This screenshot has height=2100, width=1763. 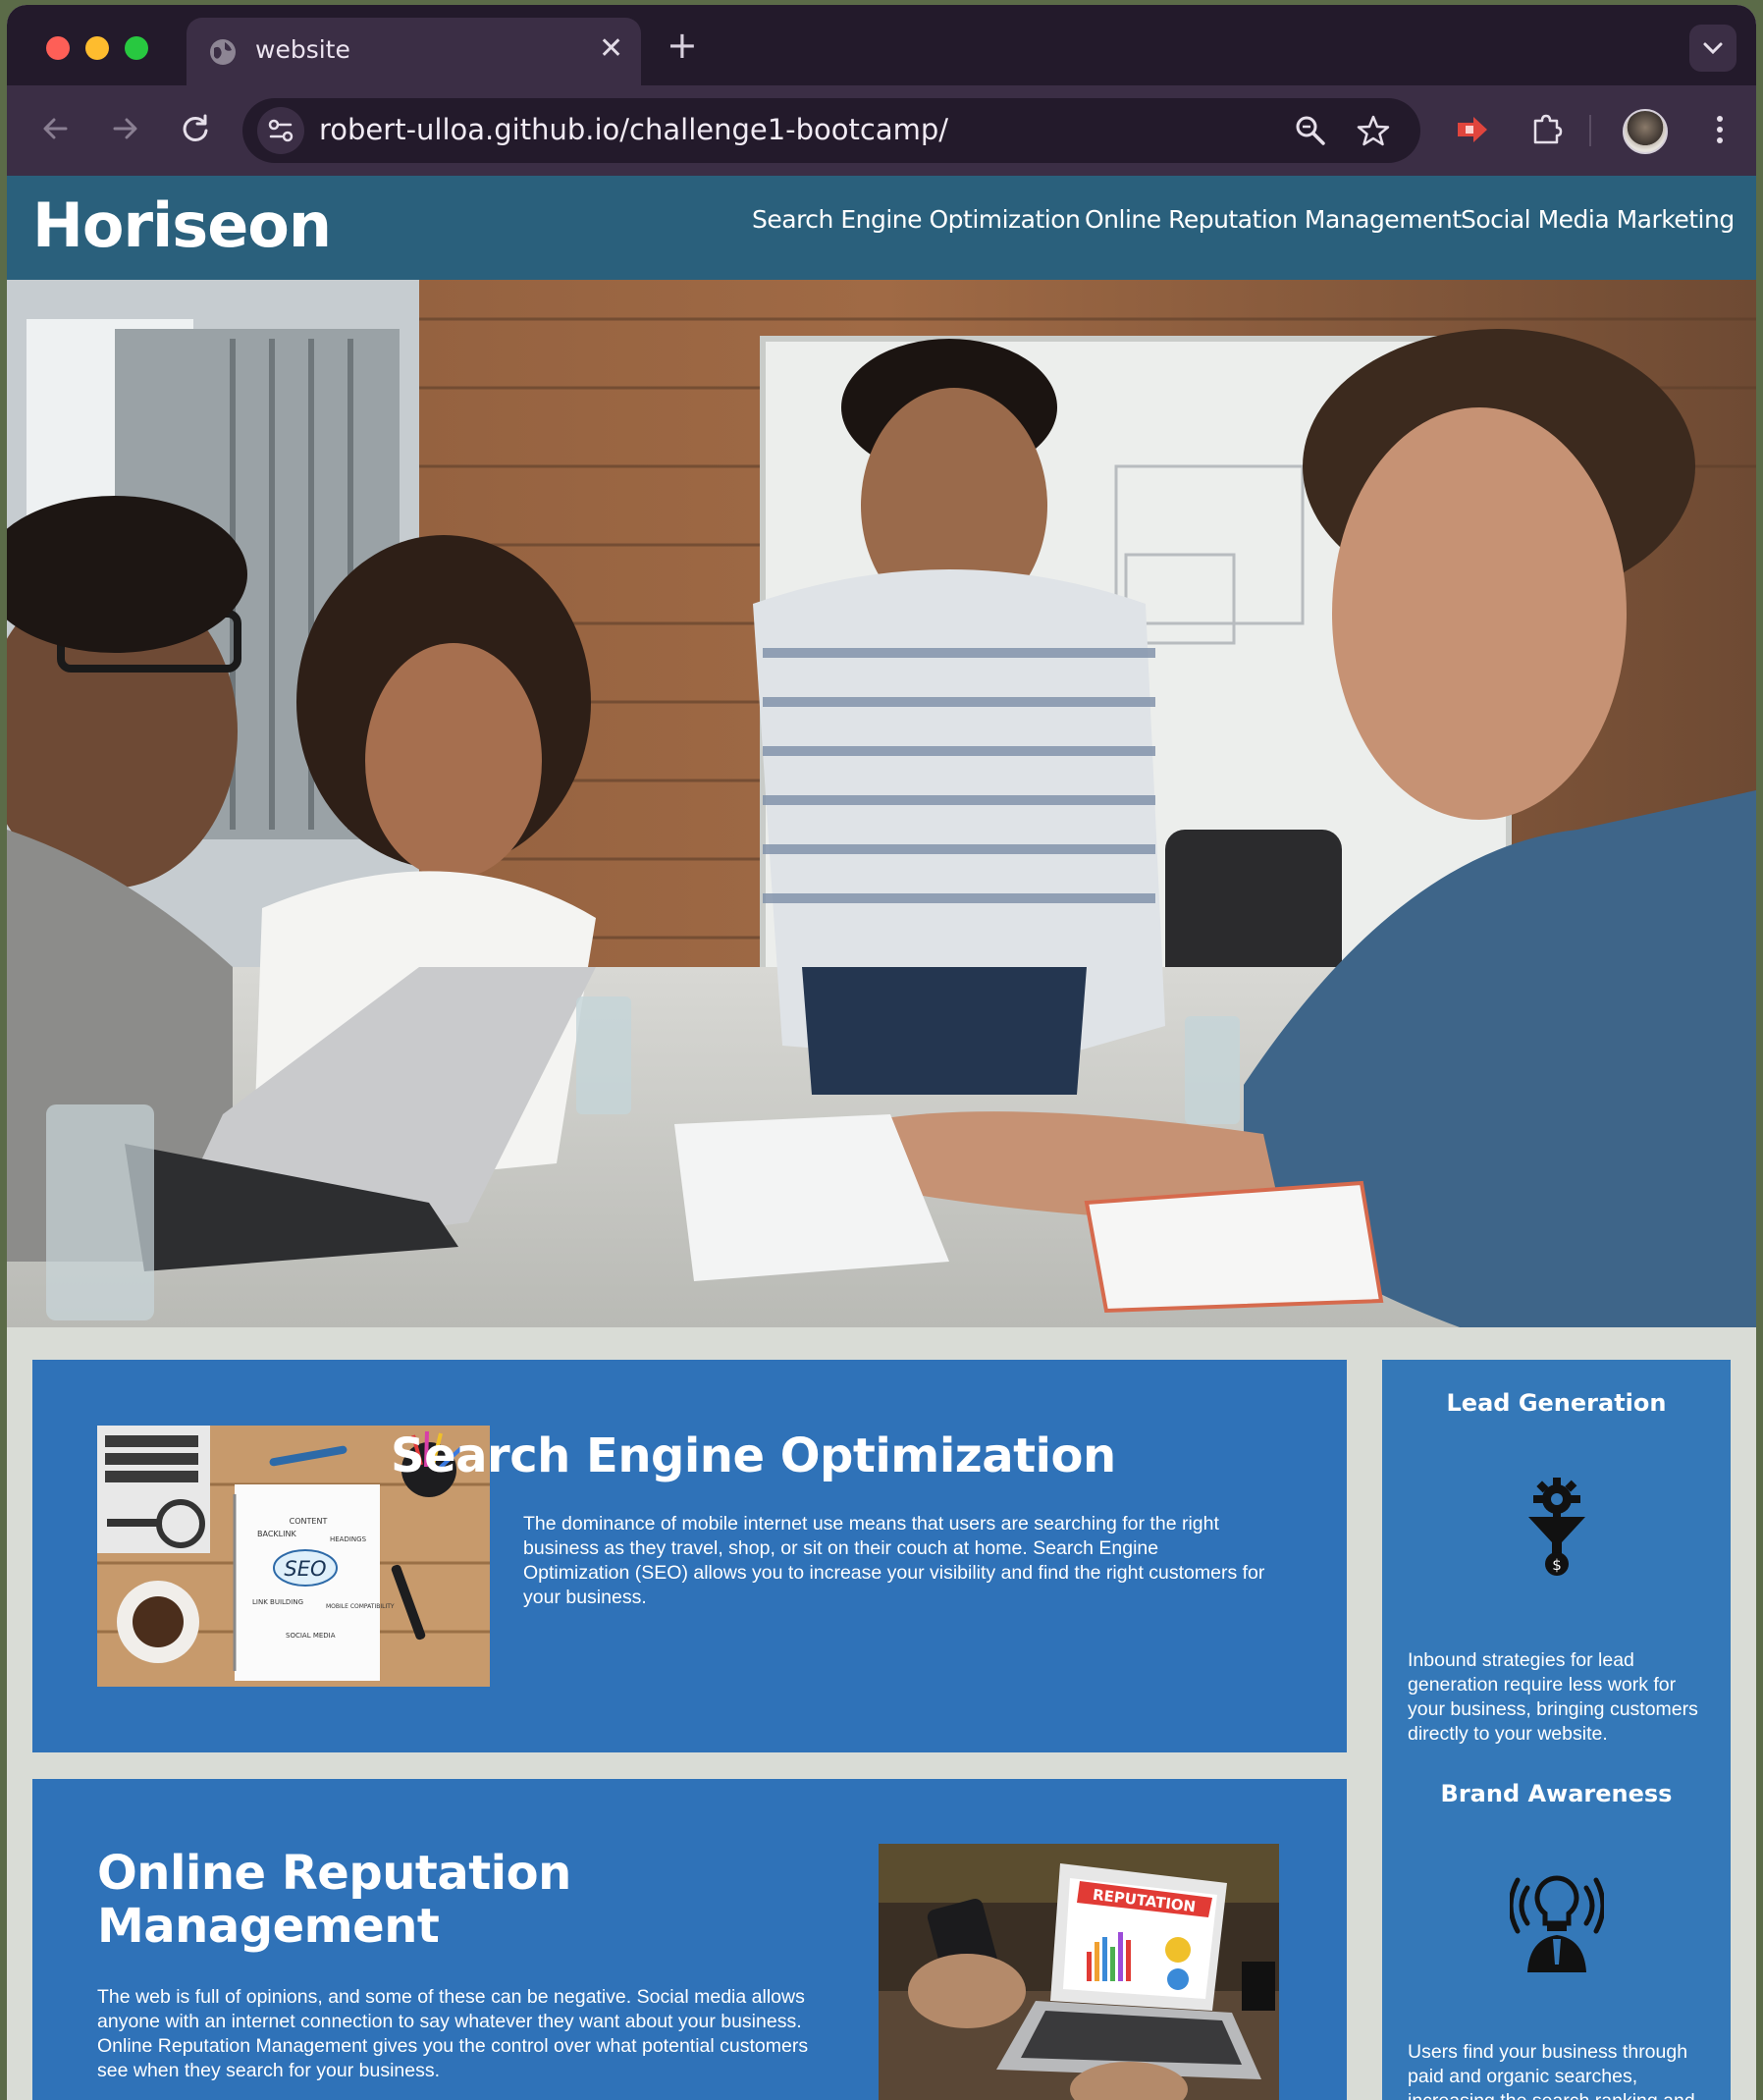 What do you see at coordinates (276, 1534) in the screenshot?
I see `seo-img-word: BACKLINK` at bounding box center [276, 1534].